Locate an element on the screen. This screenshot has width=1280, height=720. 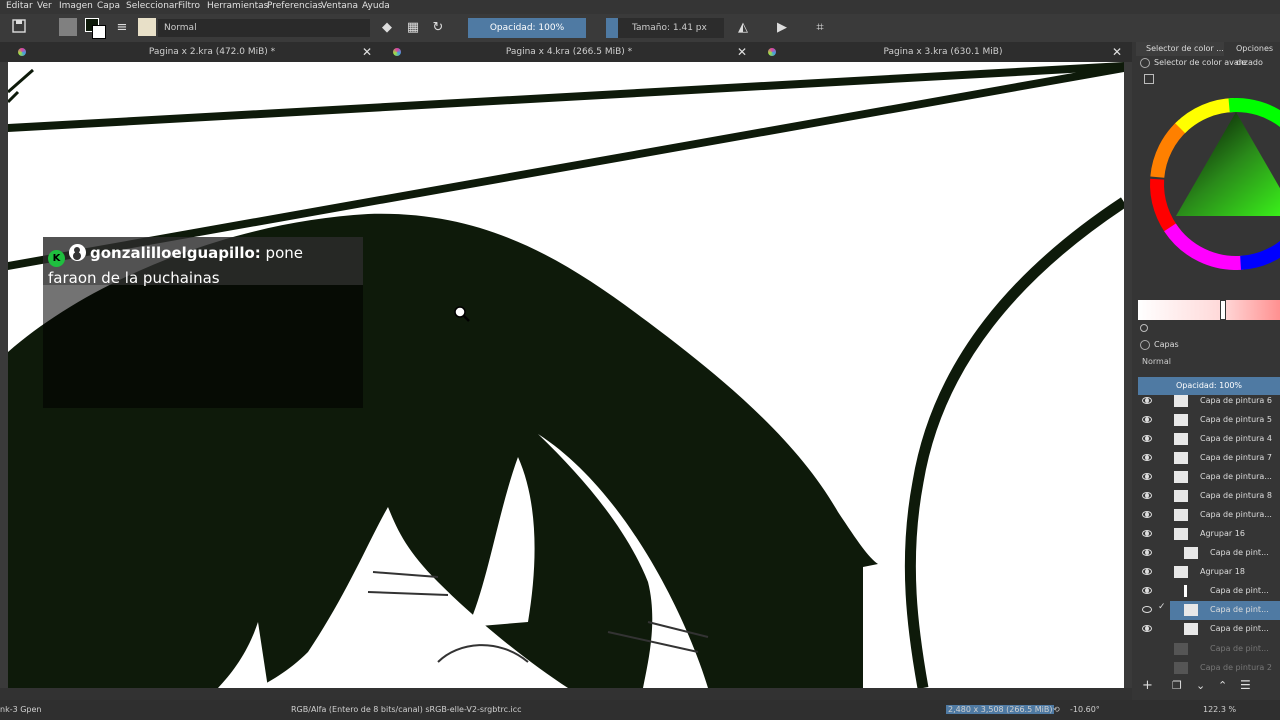
menu-ventana: Ventana is located at coordinates (339, 6).